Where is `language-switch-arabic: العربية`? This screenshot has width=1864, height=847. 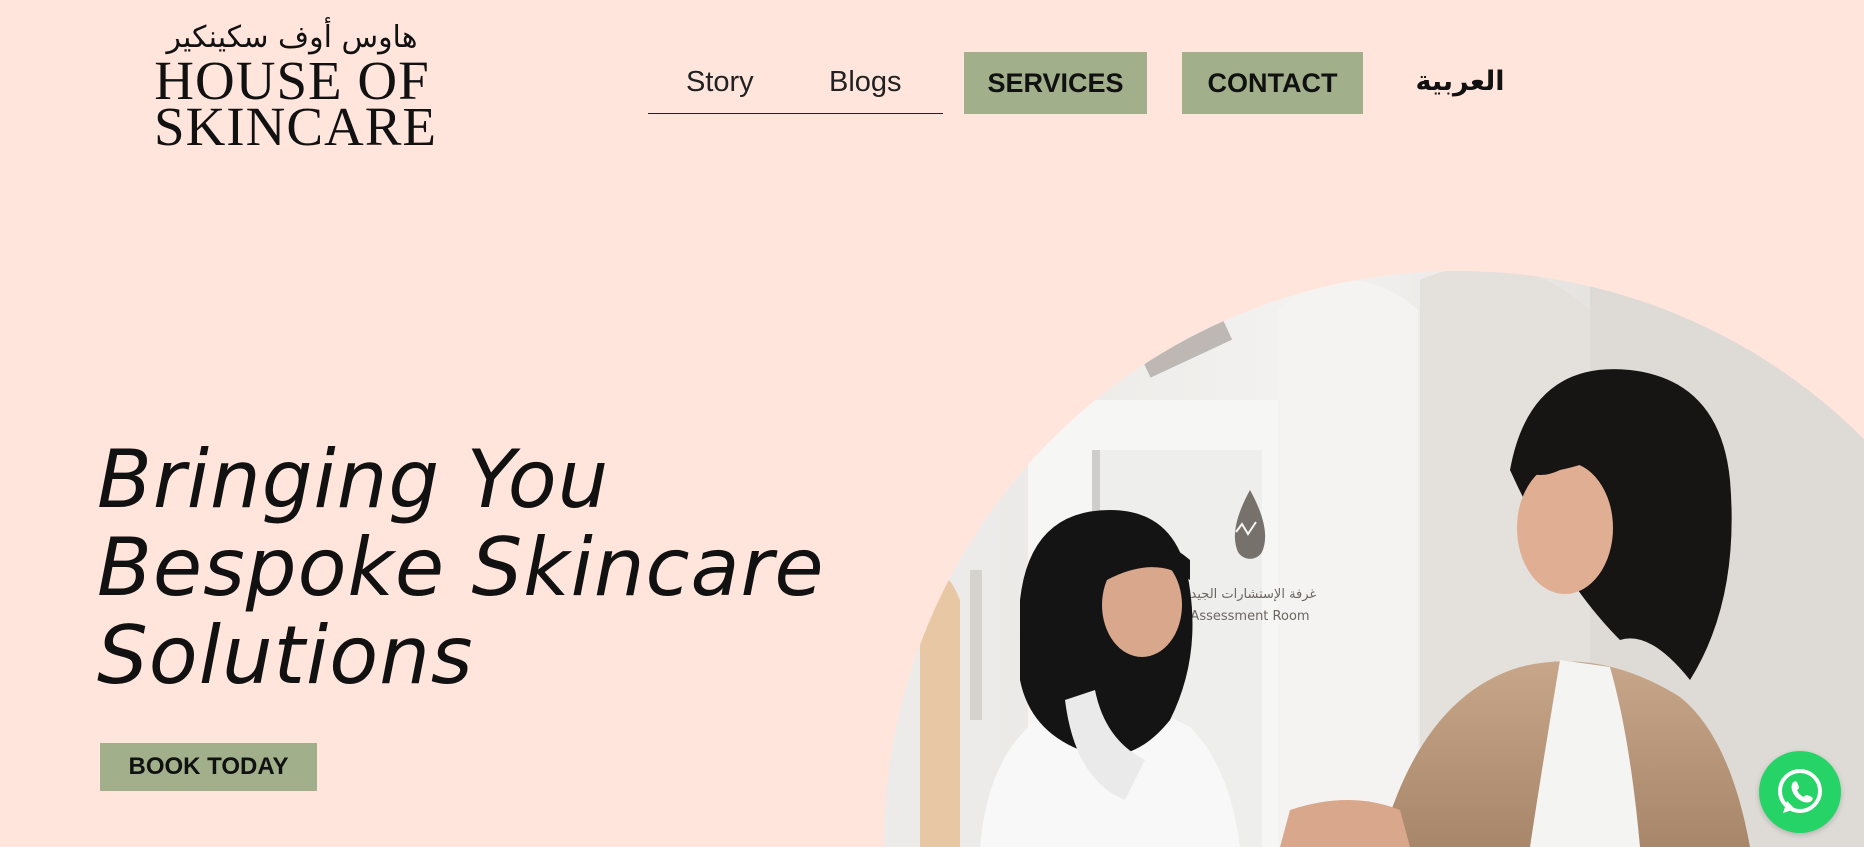
language-switch-arabic: العربية is located at coordinates (1460, 82).